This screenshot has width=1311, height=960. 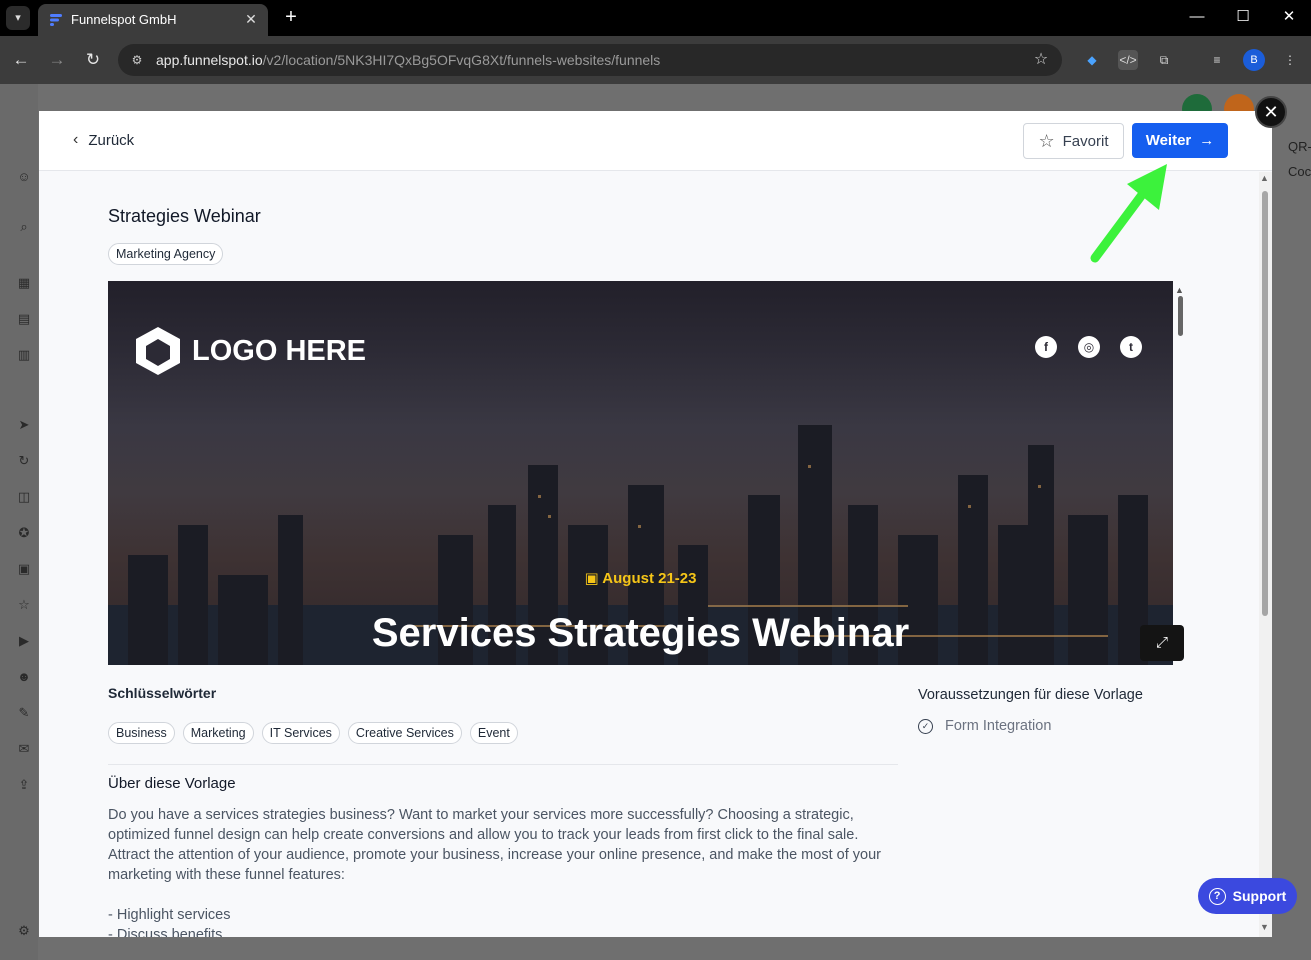 What do you see at coordinates (24, 930) in the screenshot?
I see `settings-gear-icon: ⚙` at bounding box center [24, 930].